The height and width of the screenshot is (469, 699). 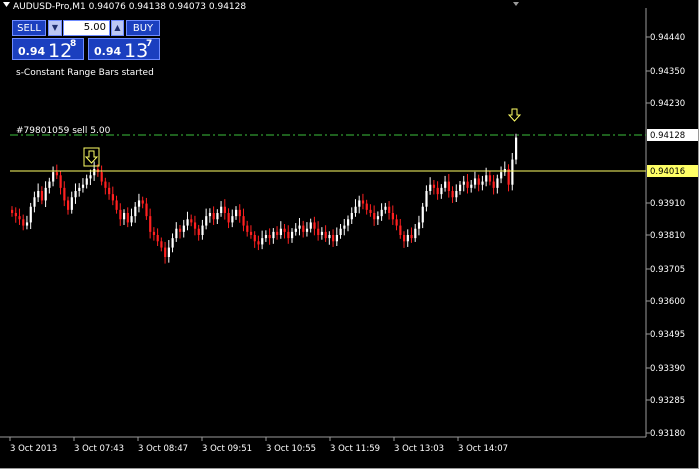 I want to click on lot-size-input: 5.00, so click(x=86, y=28).